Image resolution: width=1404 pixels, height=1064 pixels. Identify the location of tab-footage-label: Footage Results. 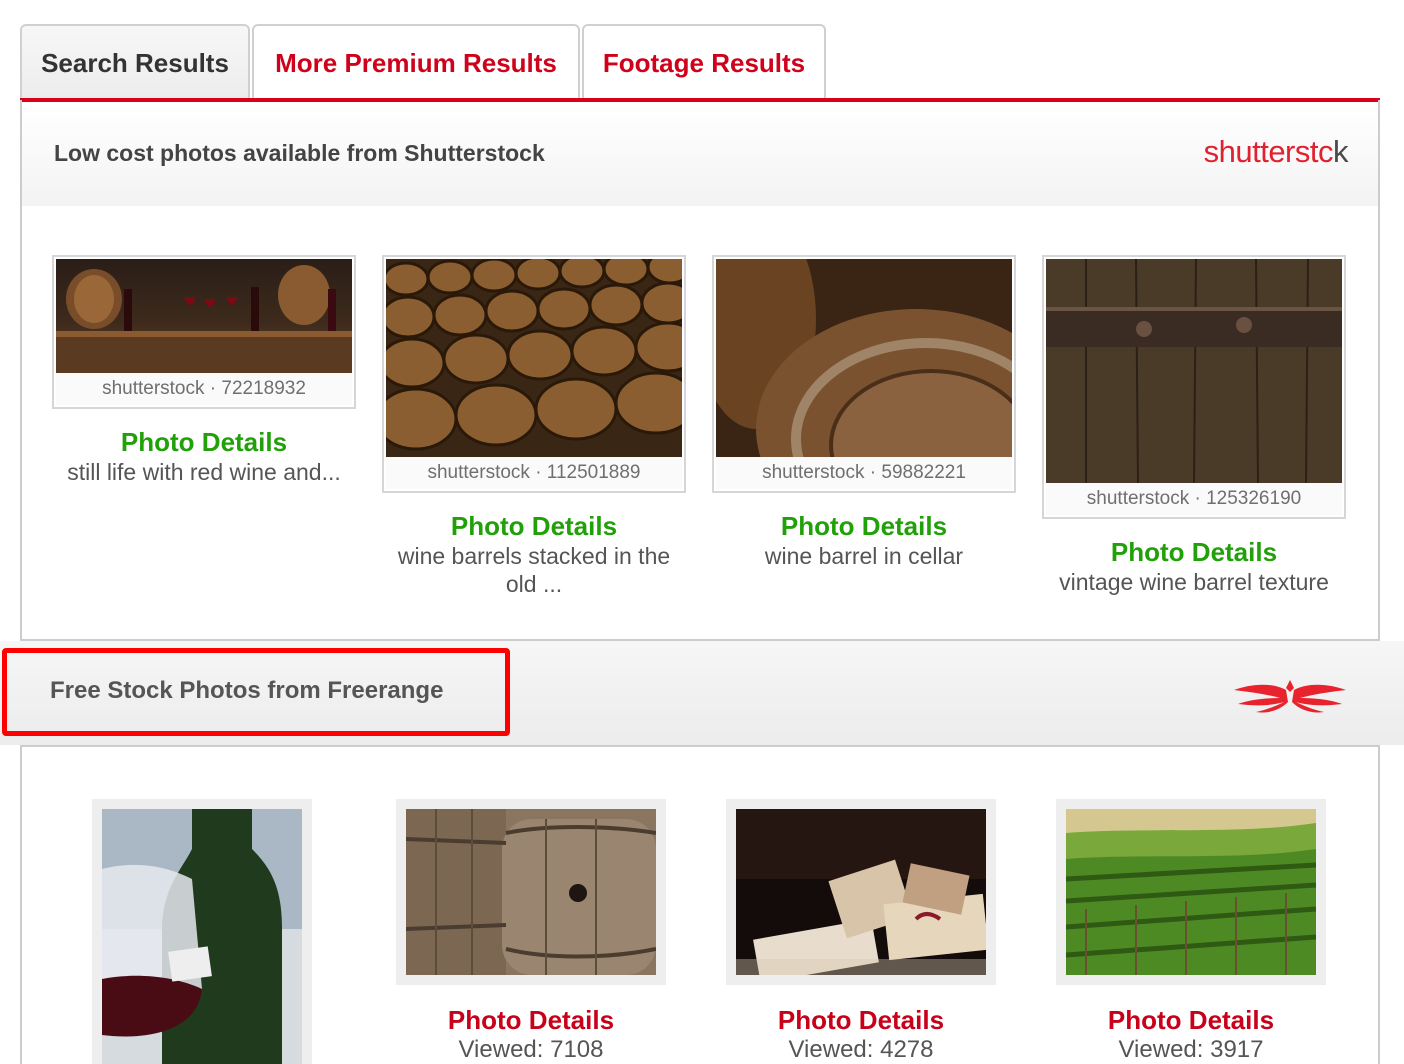
(704, 63).